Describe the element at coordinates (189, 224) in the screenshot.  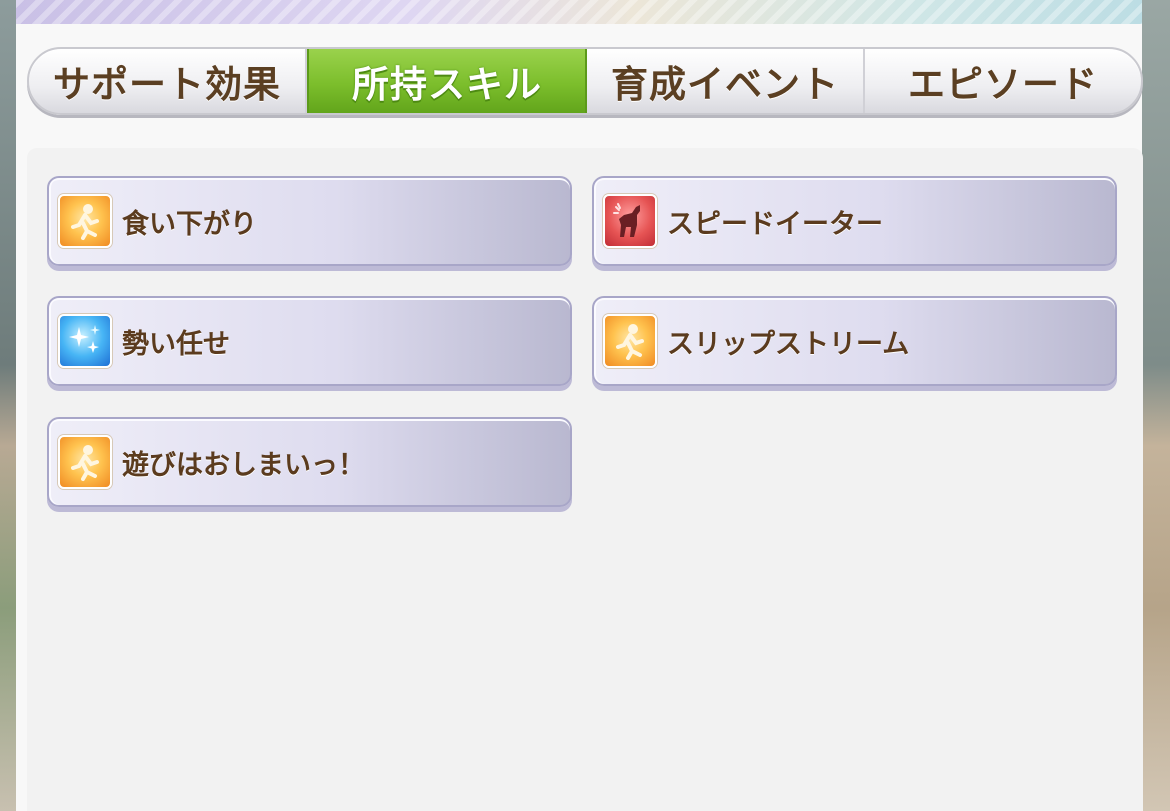
I see `skill-name: 食い下がり` at that location.